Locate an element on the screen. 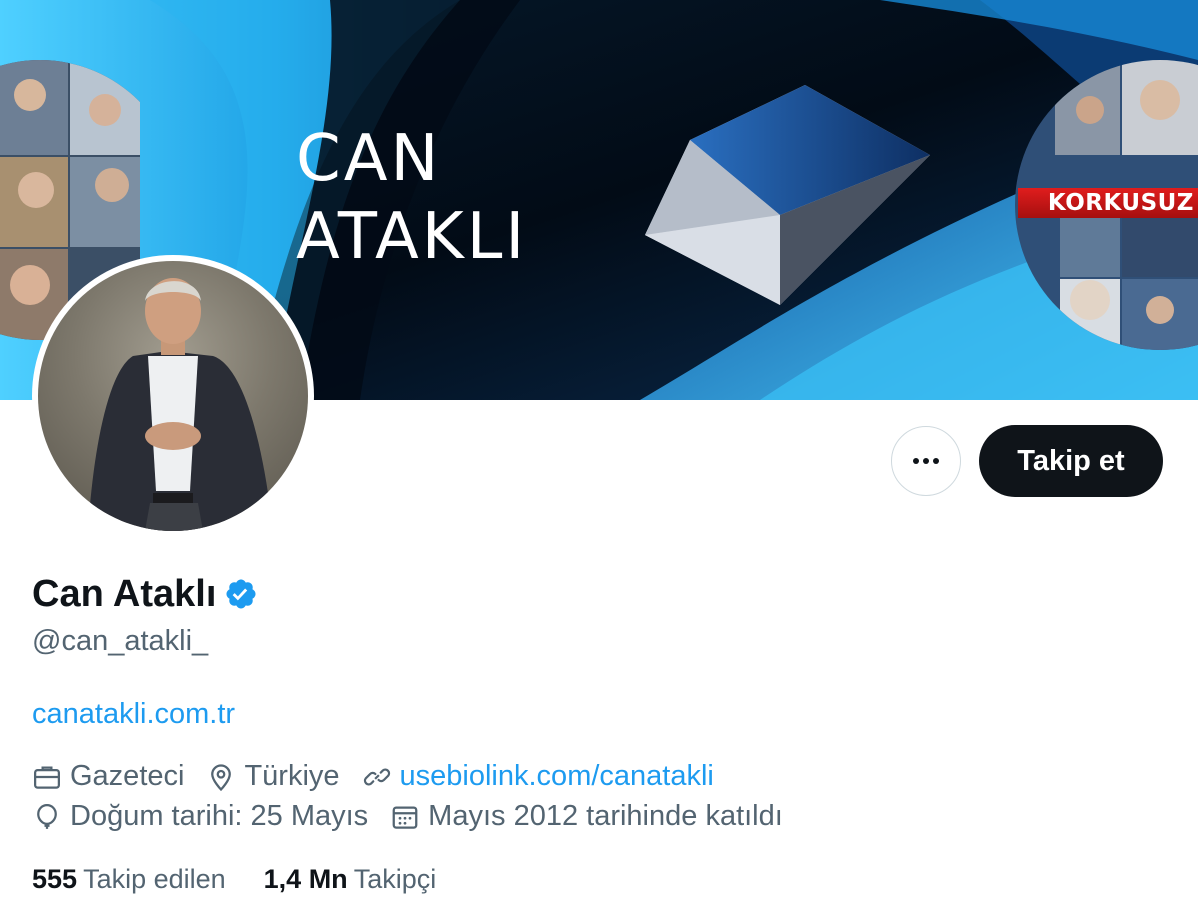 The height and width of the screenshot is (906, 1198). more-horizontal-icon is located at coordinates (926, 461).